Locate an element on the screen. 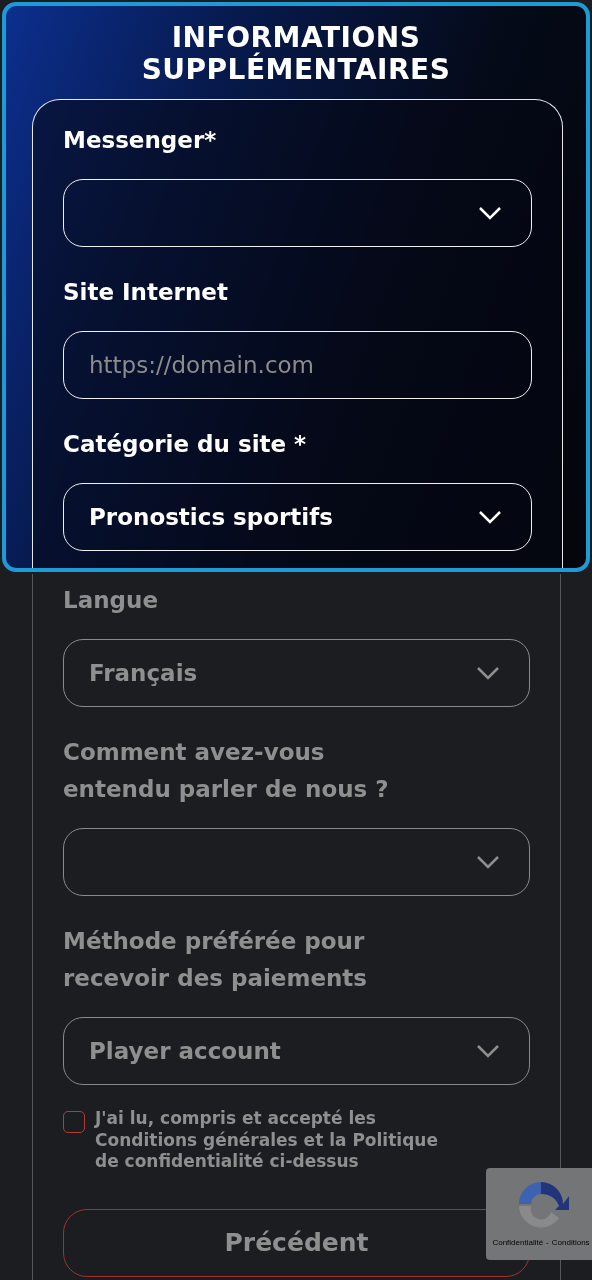  dropdown-field is located at coordinates (296, 862).